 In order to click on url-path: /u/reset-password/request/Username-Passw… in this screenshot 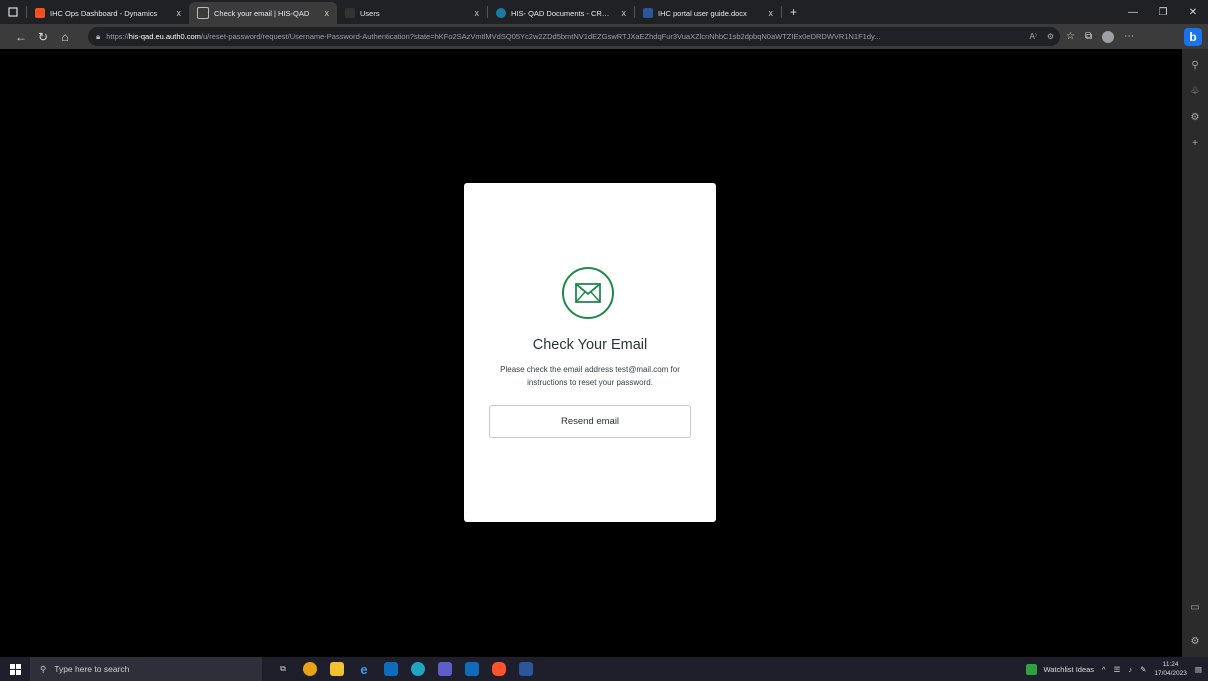, I will do `click(540, 36)`.